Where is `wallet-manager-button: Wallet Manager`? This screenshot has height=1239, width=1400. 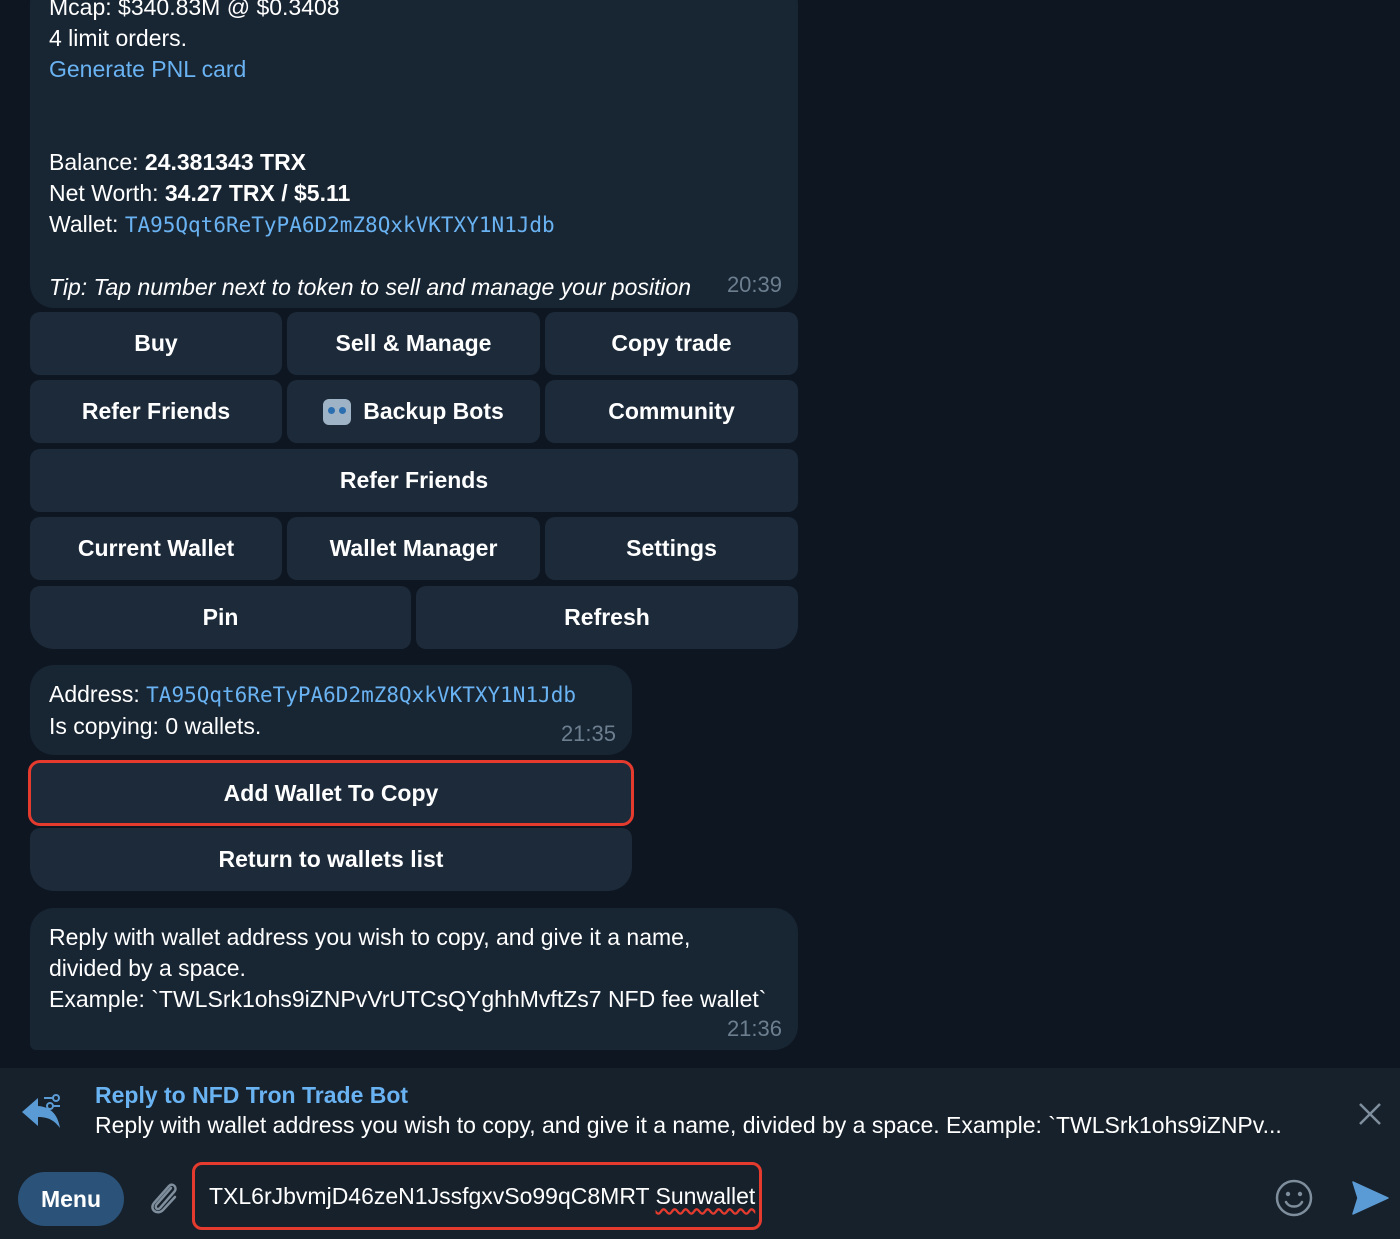 wallet-manager-button: Wallet Manager is located at coordinates (413, 548).